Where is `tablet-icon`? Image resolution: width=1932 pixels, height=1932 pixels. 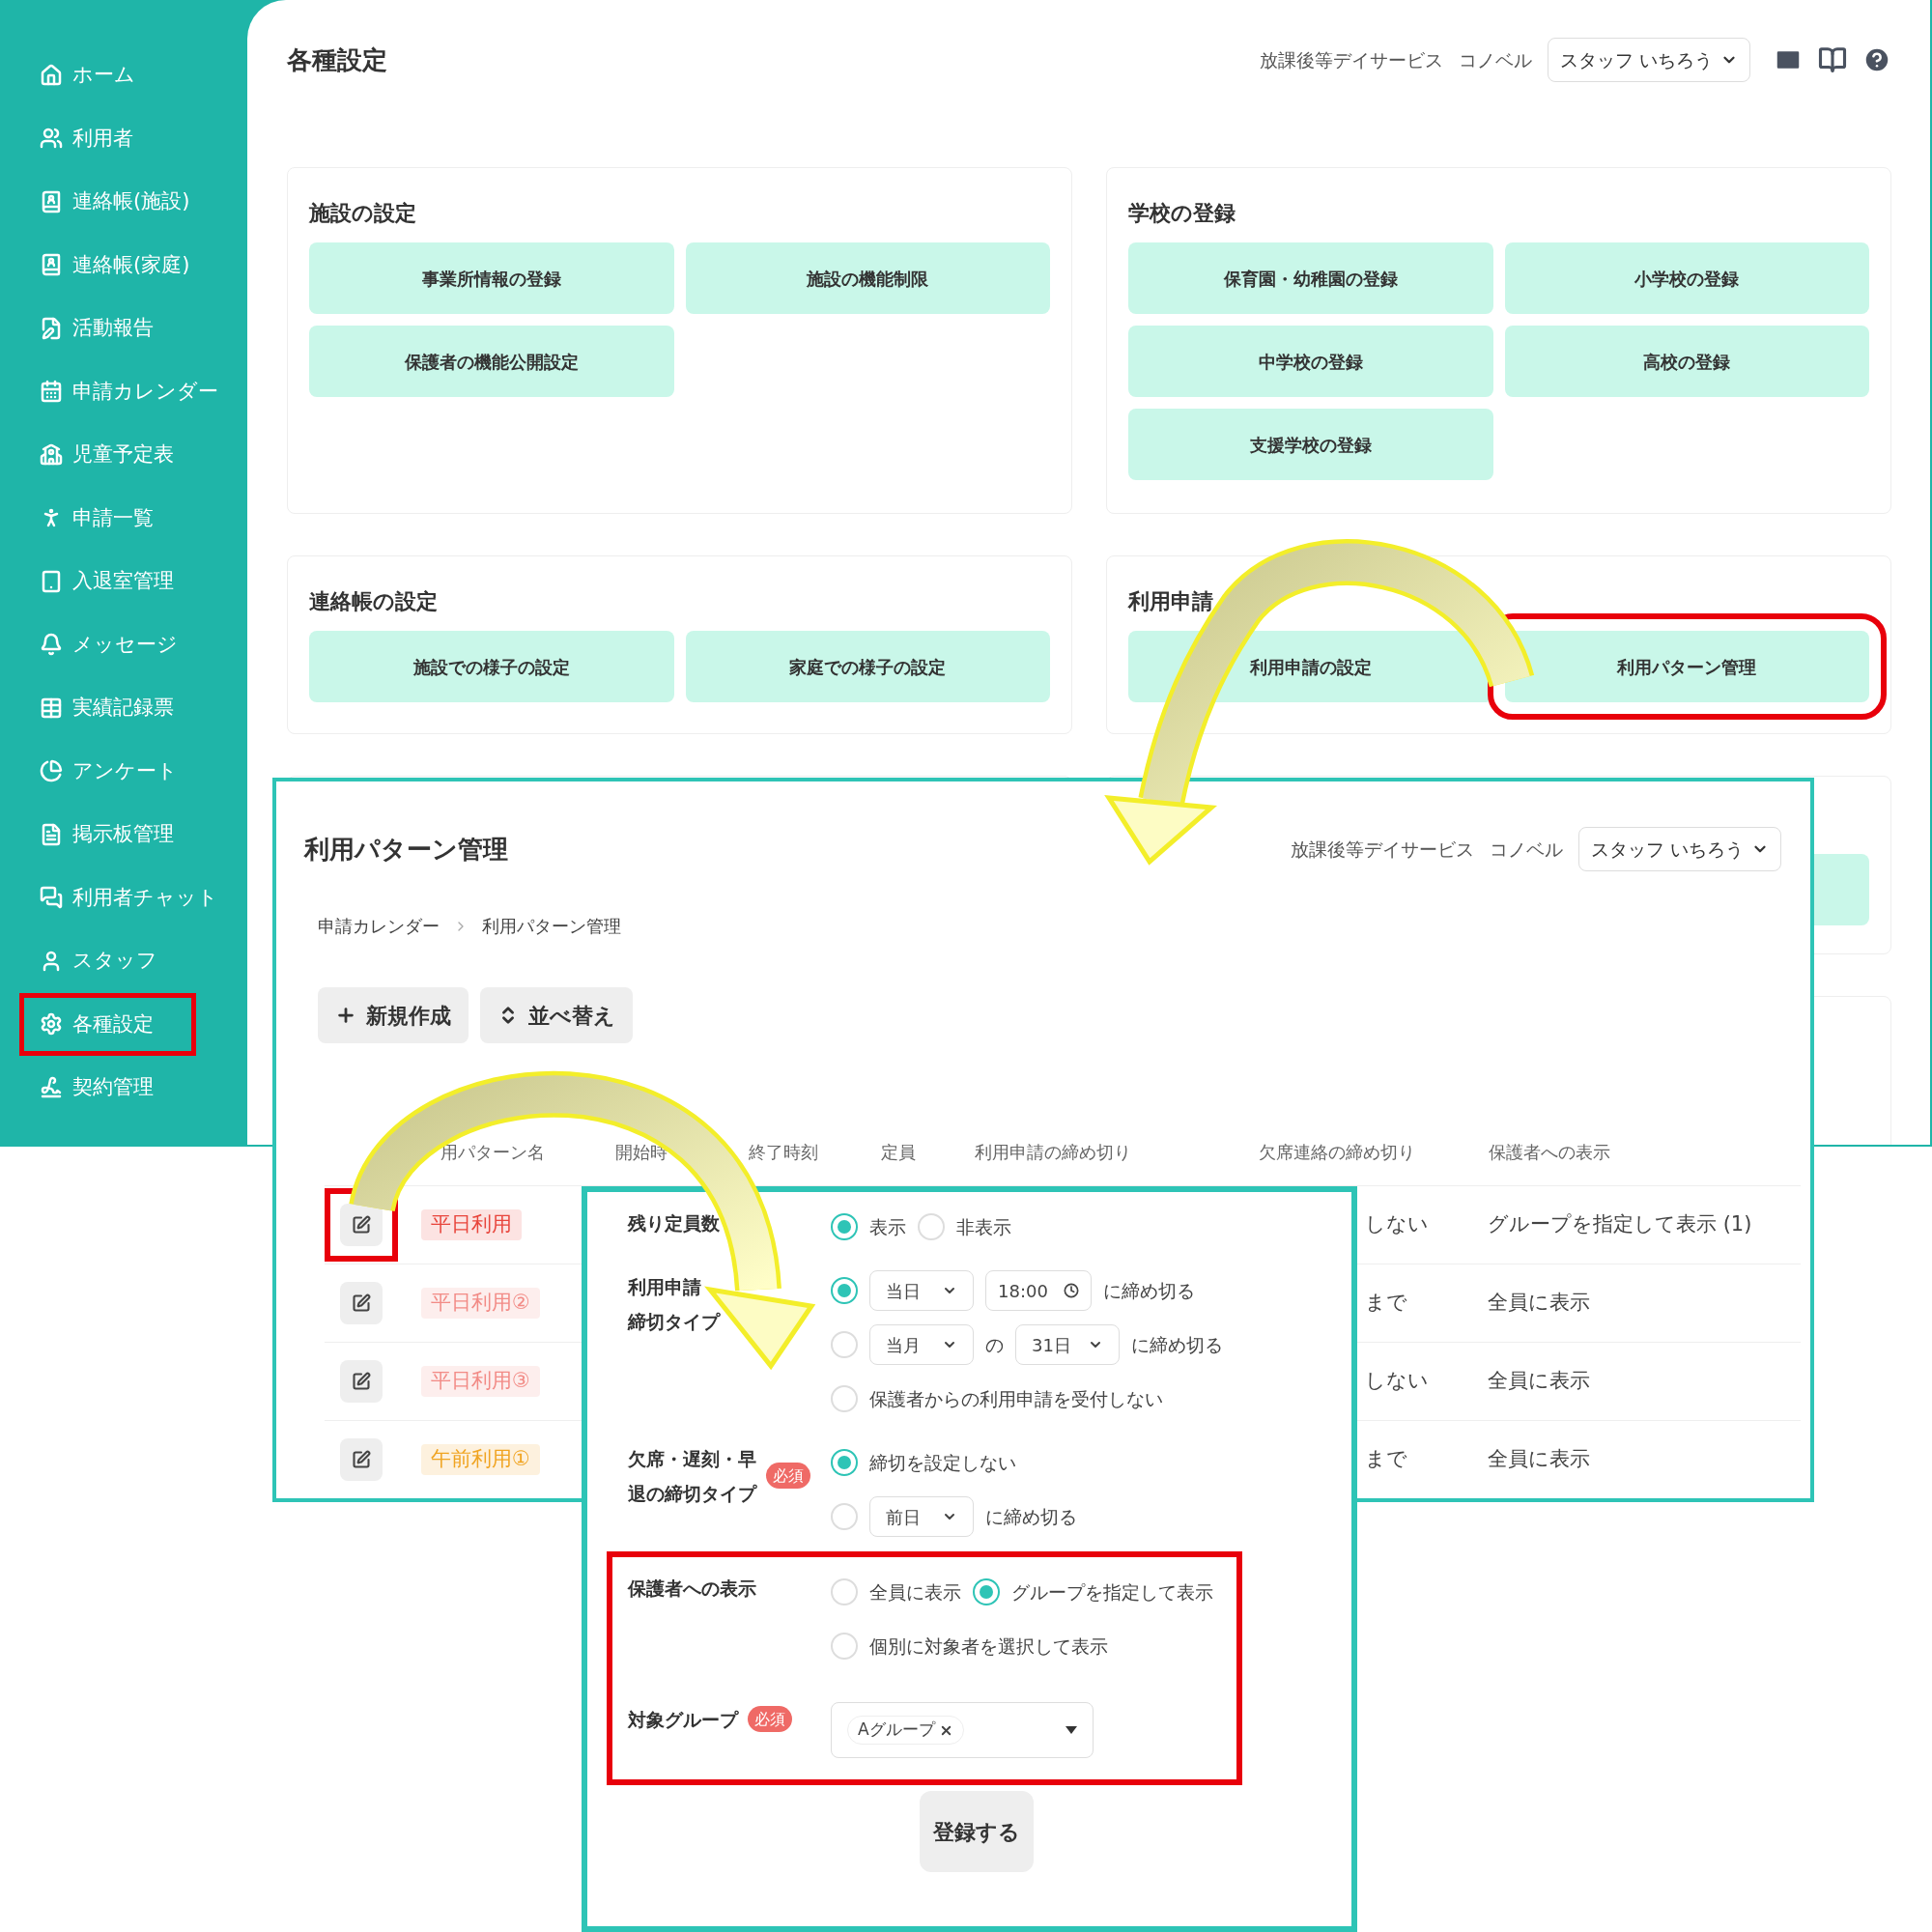 tablet-icon is located at coordinates (51, 581).